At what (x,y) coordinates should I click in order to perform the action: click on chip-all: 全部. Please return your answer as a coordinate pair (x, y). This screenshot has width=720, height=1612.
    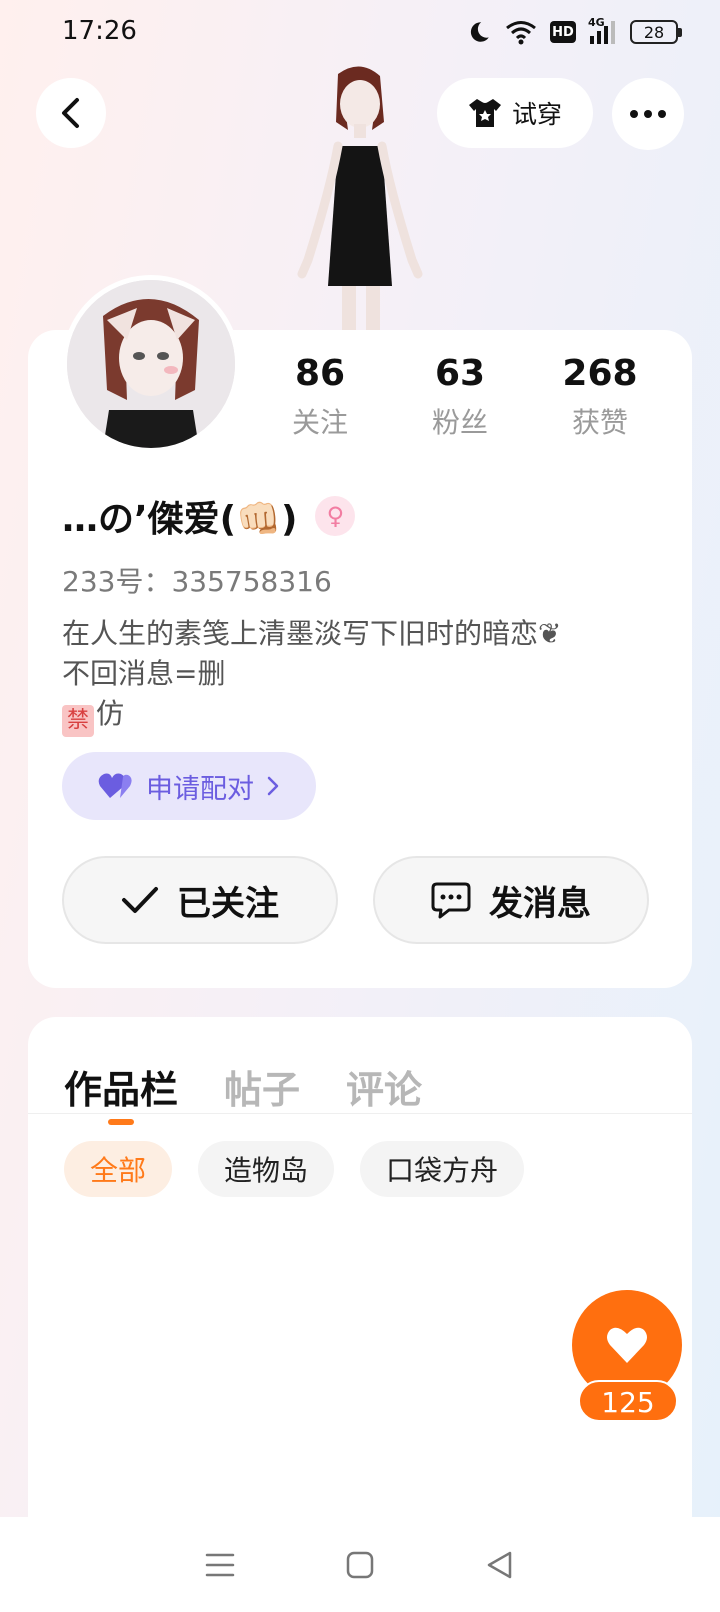
    Looking at the image, I should click on (118, 1169).